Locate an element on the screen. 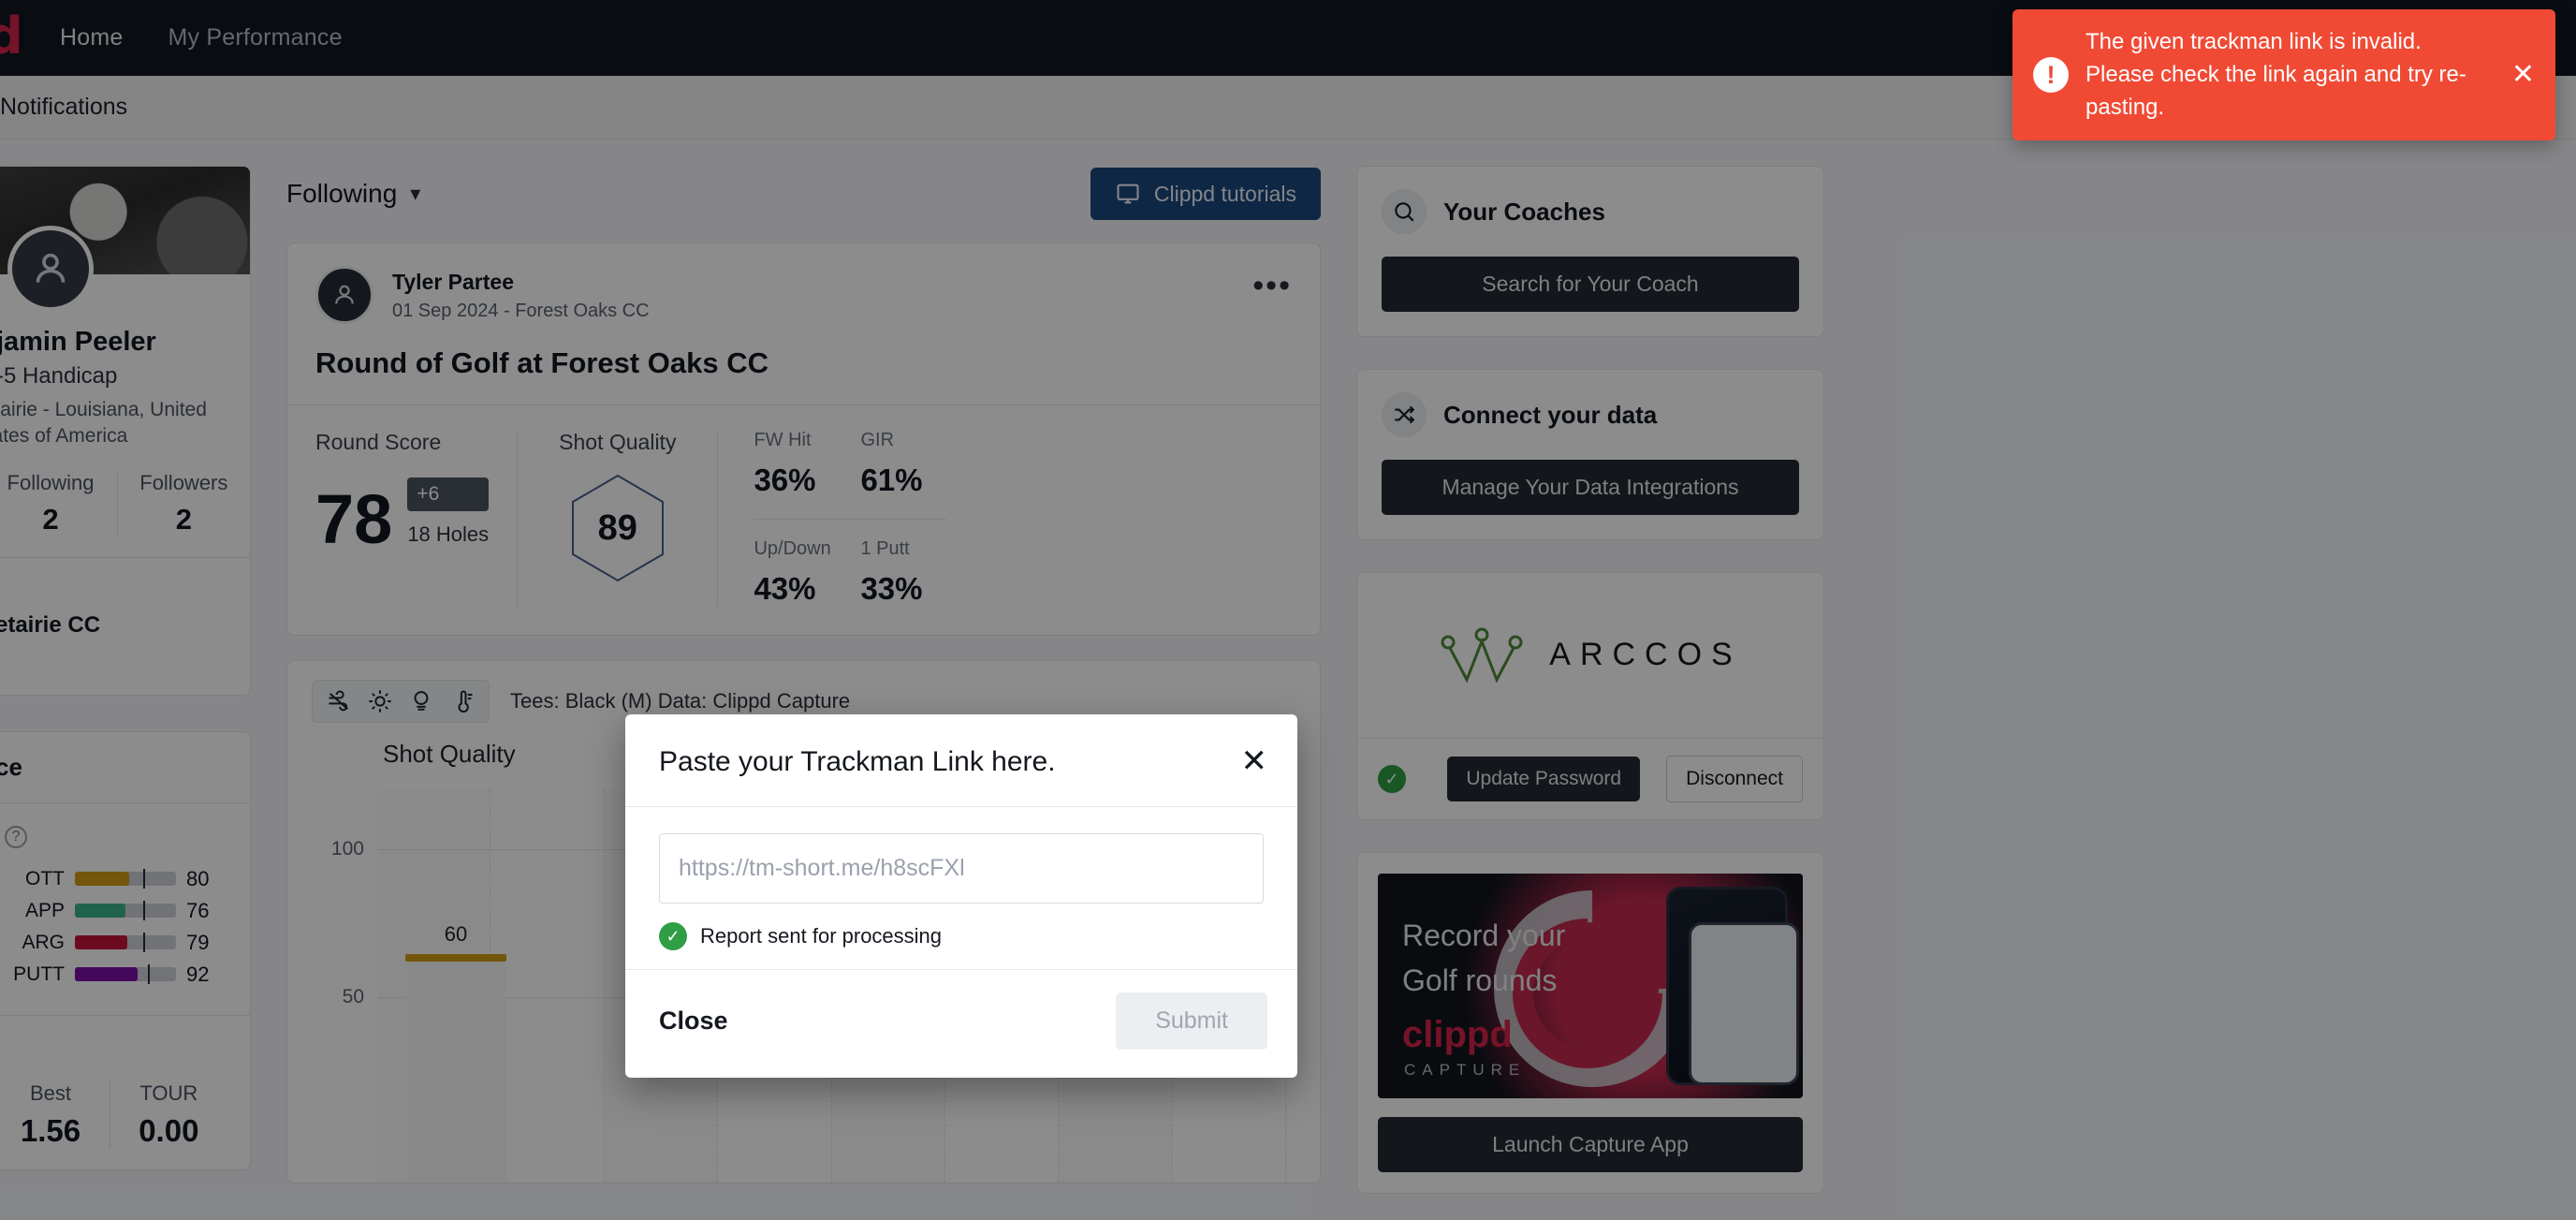 The width and height of the screenshot is (2576, 1220). green-check-icon: ✓ is located at coordinates (673, 936).